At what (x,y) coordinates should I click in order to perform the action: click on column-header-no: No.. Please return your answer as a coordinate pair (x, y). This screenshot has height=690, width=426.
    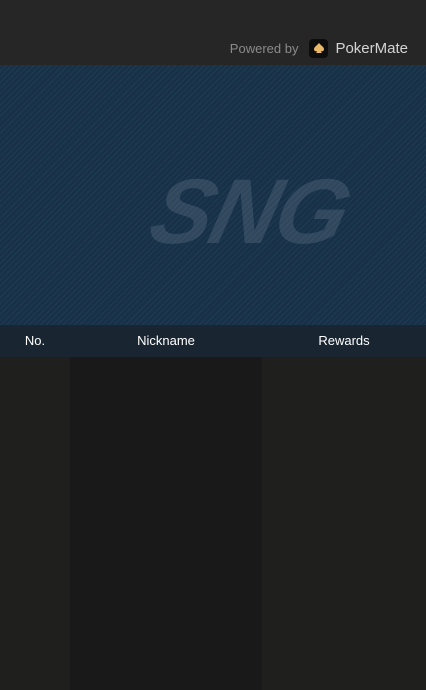
    Looking at the image, I should click on (35, 340).